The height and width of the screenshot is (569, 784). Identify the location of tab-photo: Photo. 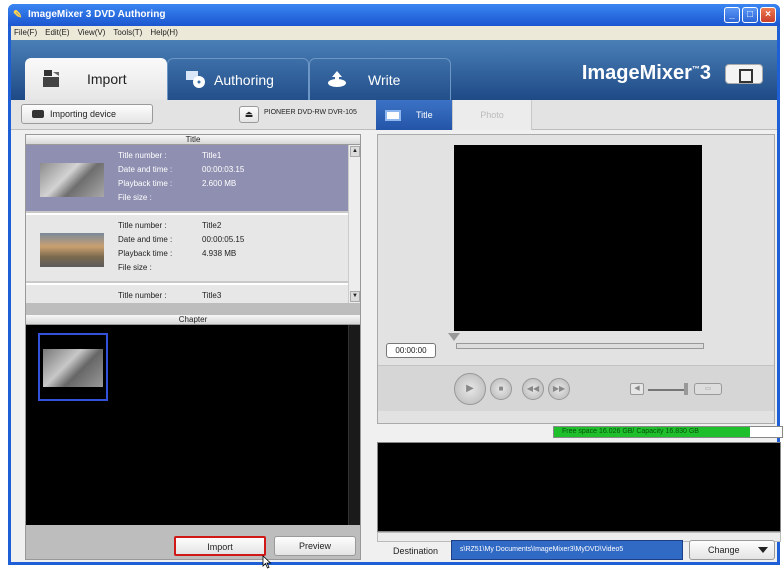
(492, 115).